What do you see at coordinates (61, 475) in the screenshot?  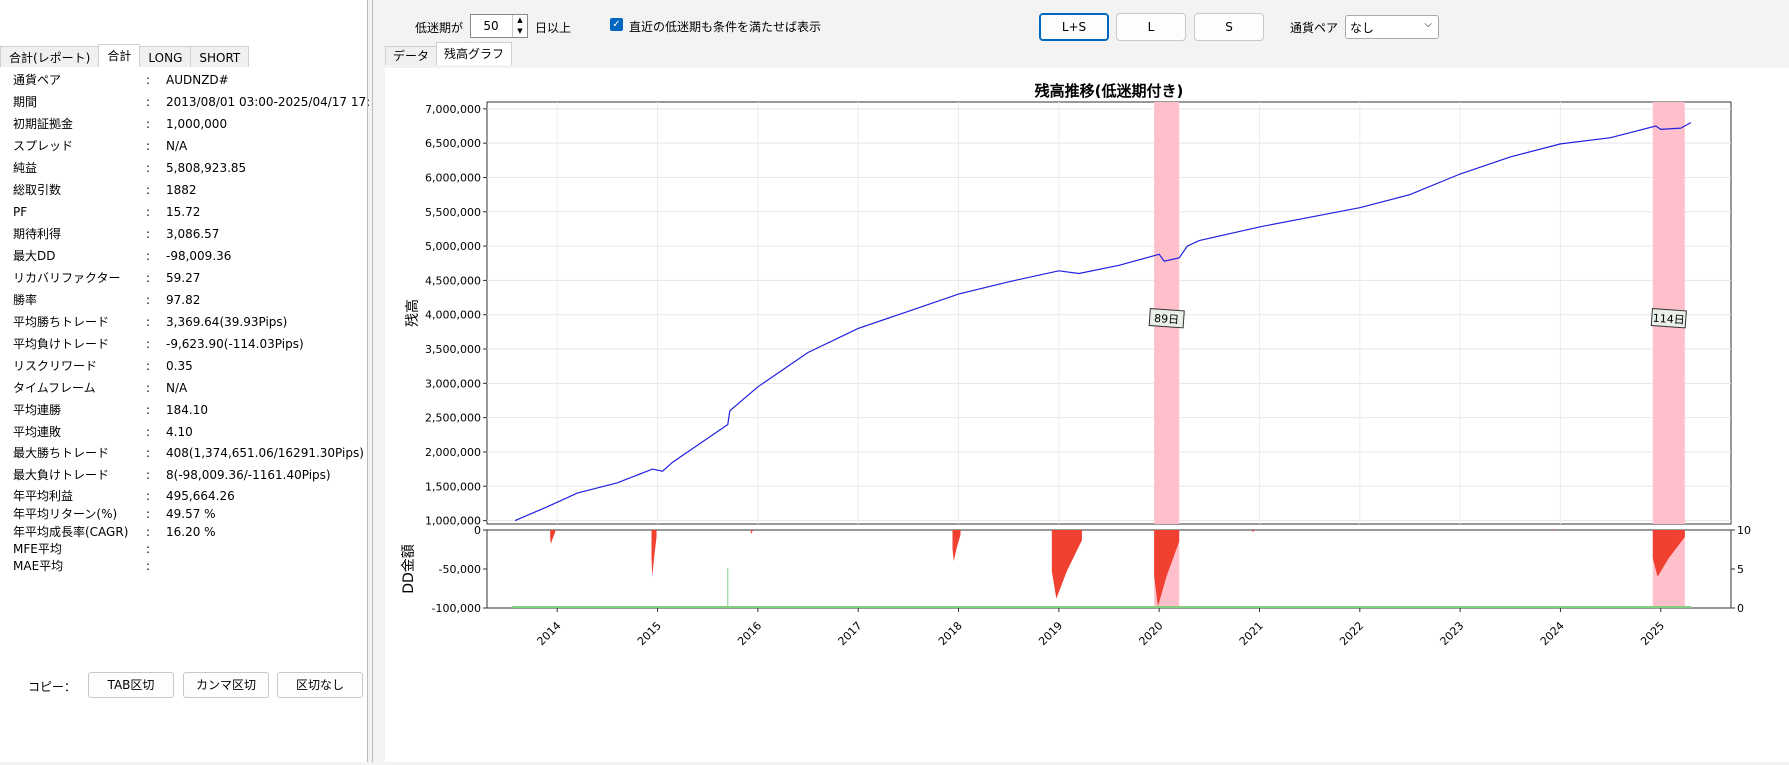 I see `stat-label: 最大負けトレード` at bounding box center [61, 475].